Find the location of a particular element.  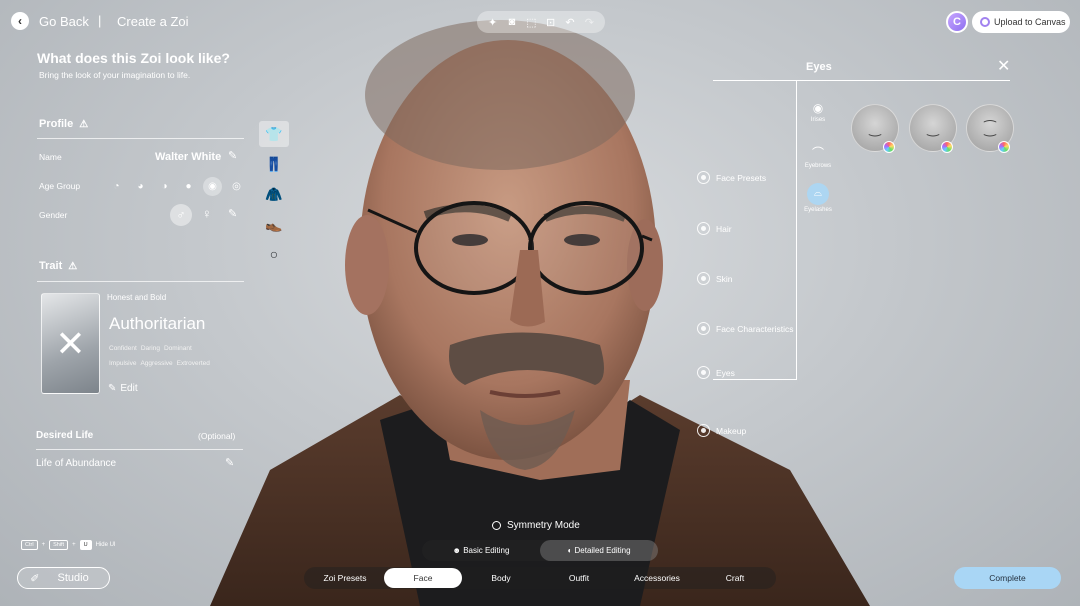

age-teen-icon: ◑ is located at coordinates (164, 186).